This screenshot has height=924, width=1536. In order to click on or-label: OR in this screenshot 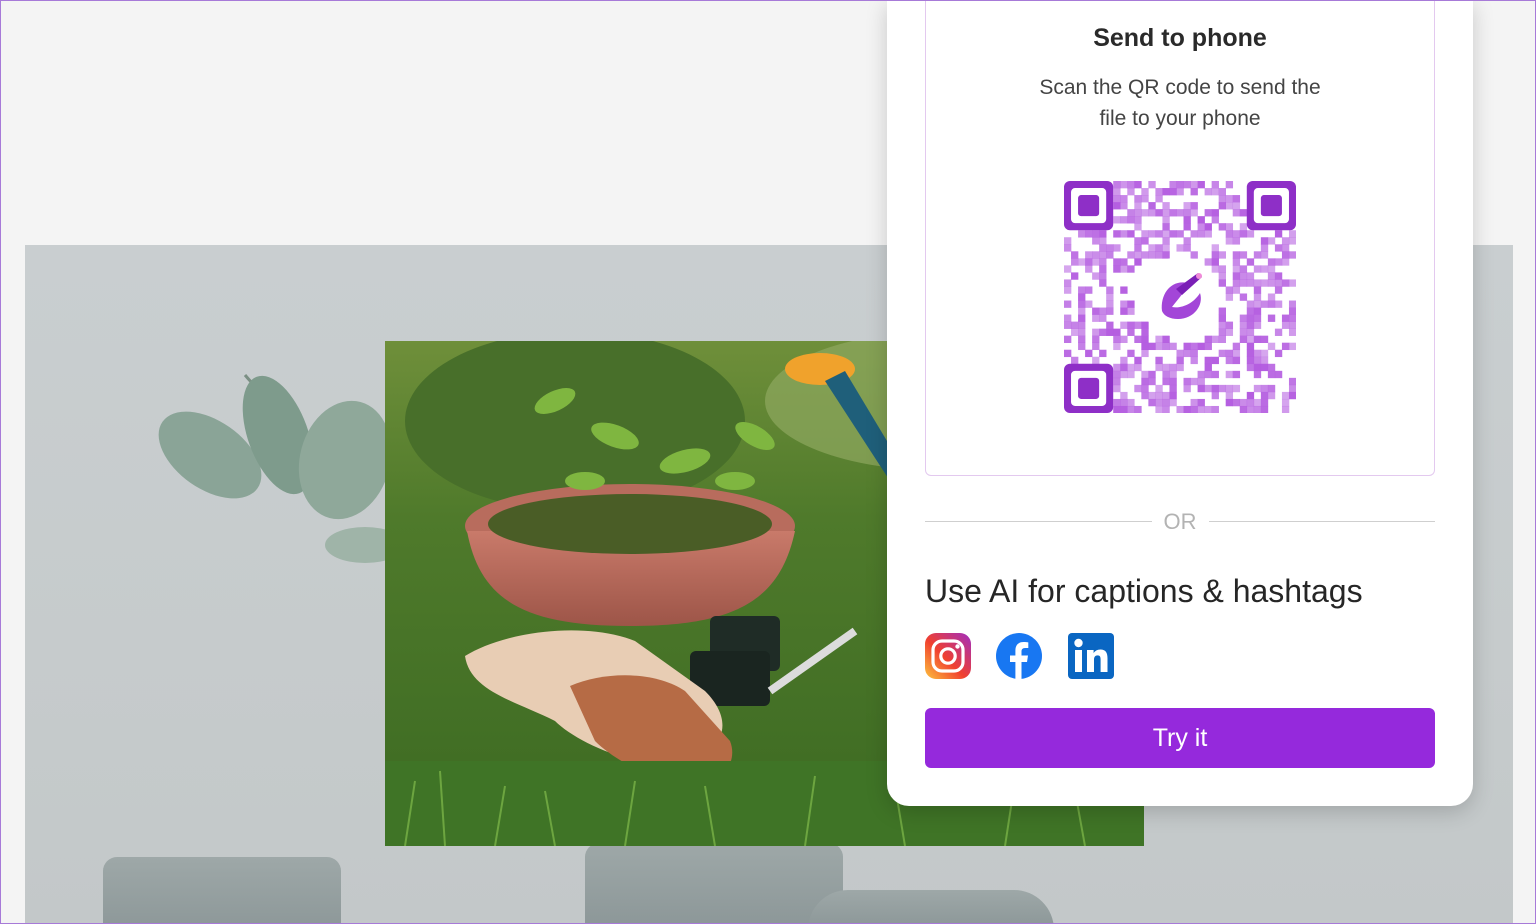, I will do `click(1180, 521)`.